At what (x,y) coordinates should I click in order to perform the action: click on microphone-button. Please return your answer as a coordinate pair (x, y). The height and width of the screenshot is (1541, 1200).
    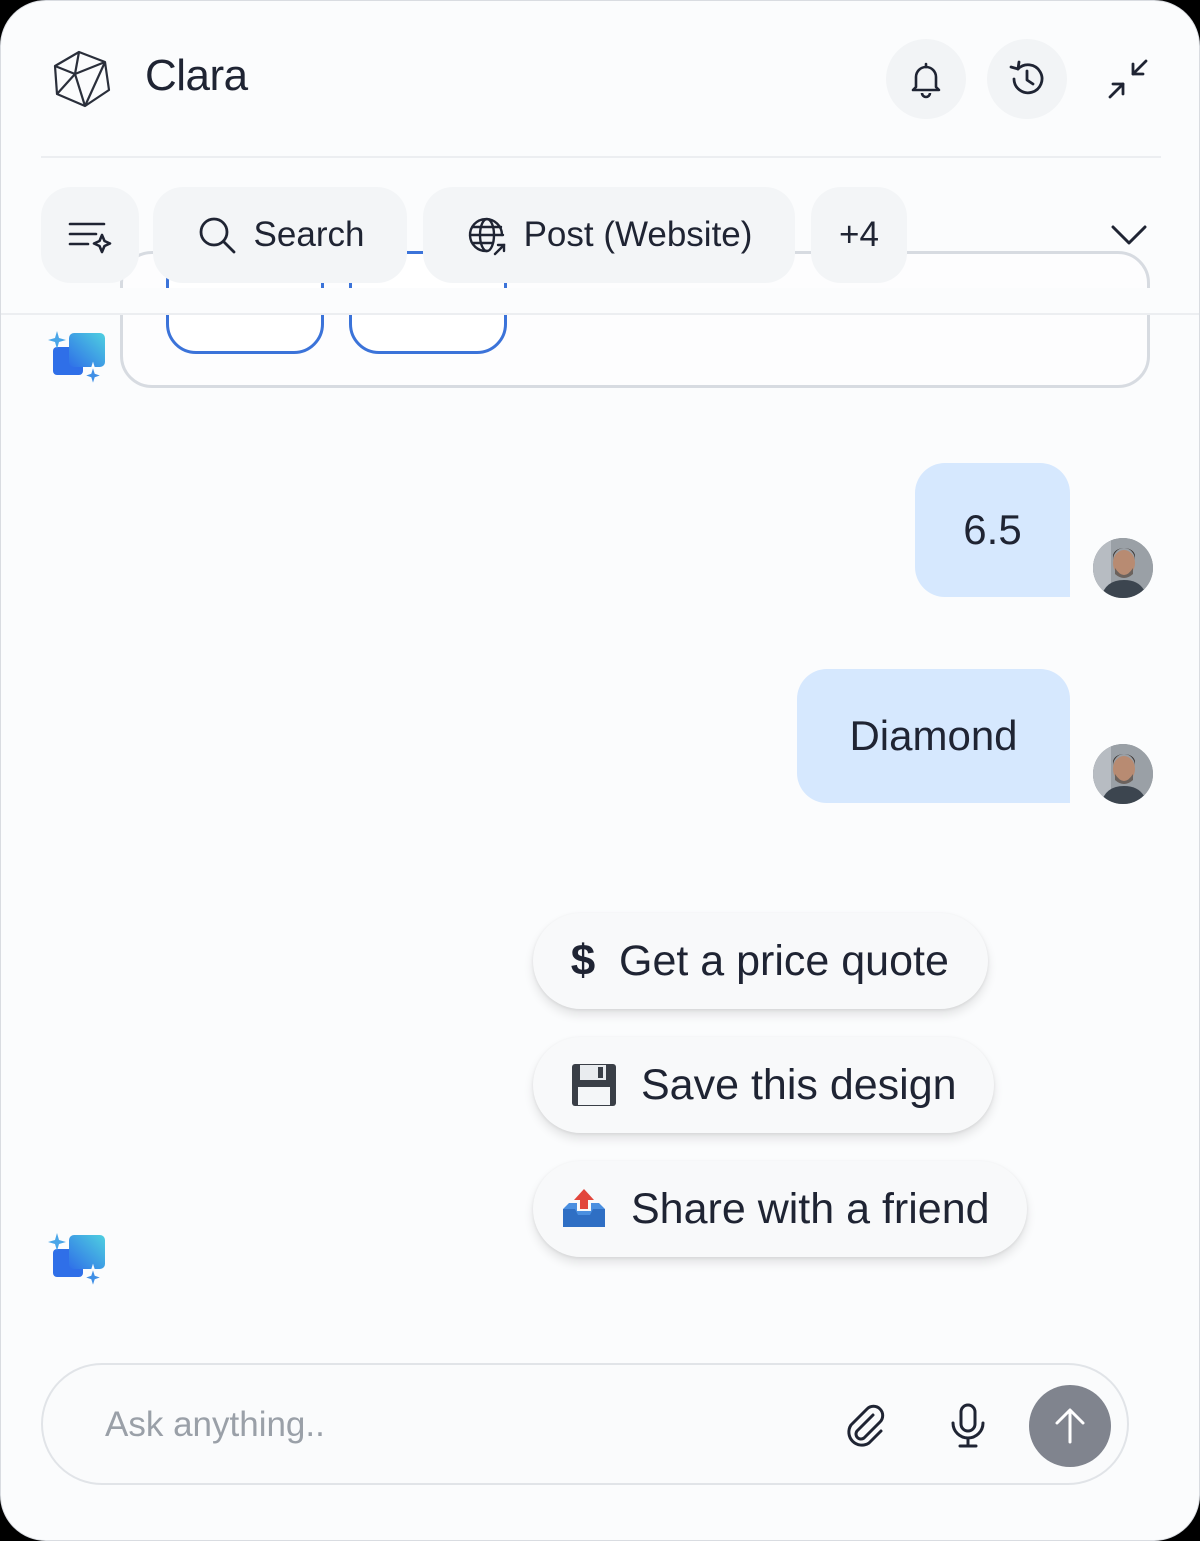
    Looking at the image, I should click on (968, 1426).